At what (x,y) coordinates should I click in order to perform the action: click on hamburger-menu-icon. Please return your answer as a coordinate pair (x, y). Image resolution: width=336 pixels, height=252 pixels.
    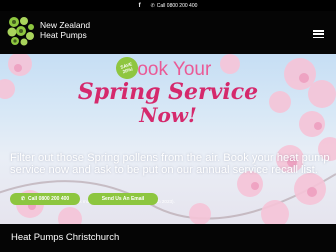
    Looking at the image, I should click on (318, 34).